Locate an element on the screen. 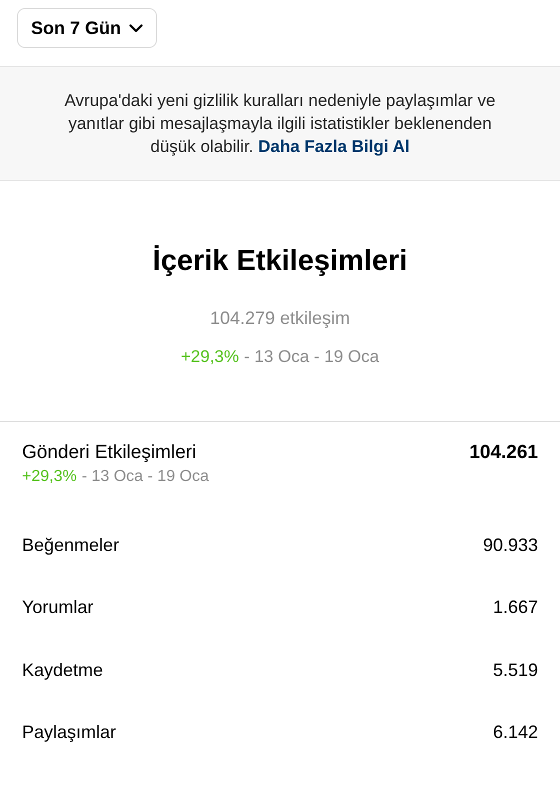 Image resolution: width=560 pixels, height=800 pixels. metric-value: 6.142 is located at coordinates (515, 733).